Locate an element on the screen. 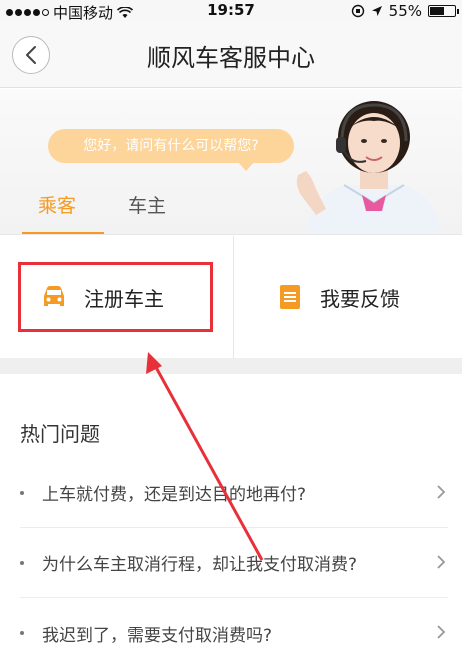 Image resolution: width=462 pixels, height=656 pixels. question-text: 我迟到了，需要支付取消费吗? is located at coordinates (157, 635).